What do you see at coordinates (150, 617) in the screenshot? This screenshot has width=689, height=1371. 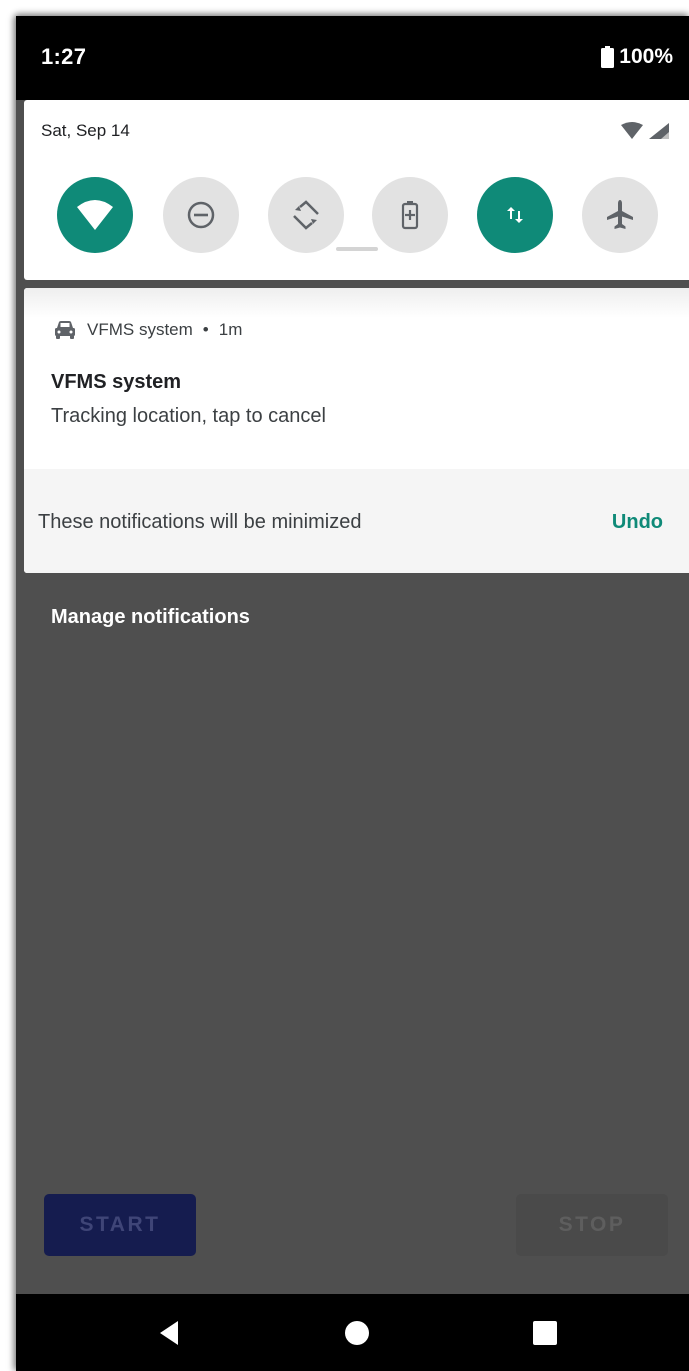 I see `manage-notifications-button: Manage notifications` at bounding box center [150, 617].